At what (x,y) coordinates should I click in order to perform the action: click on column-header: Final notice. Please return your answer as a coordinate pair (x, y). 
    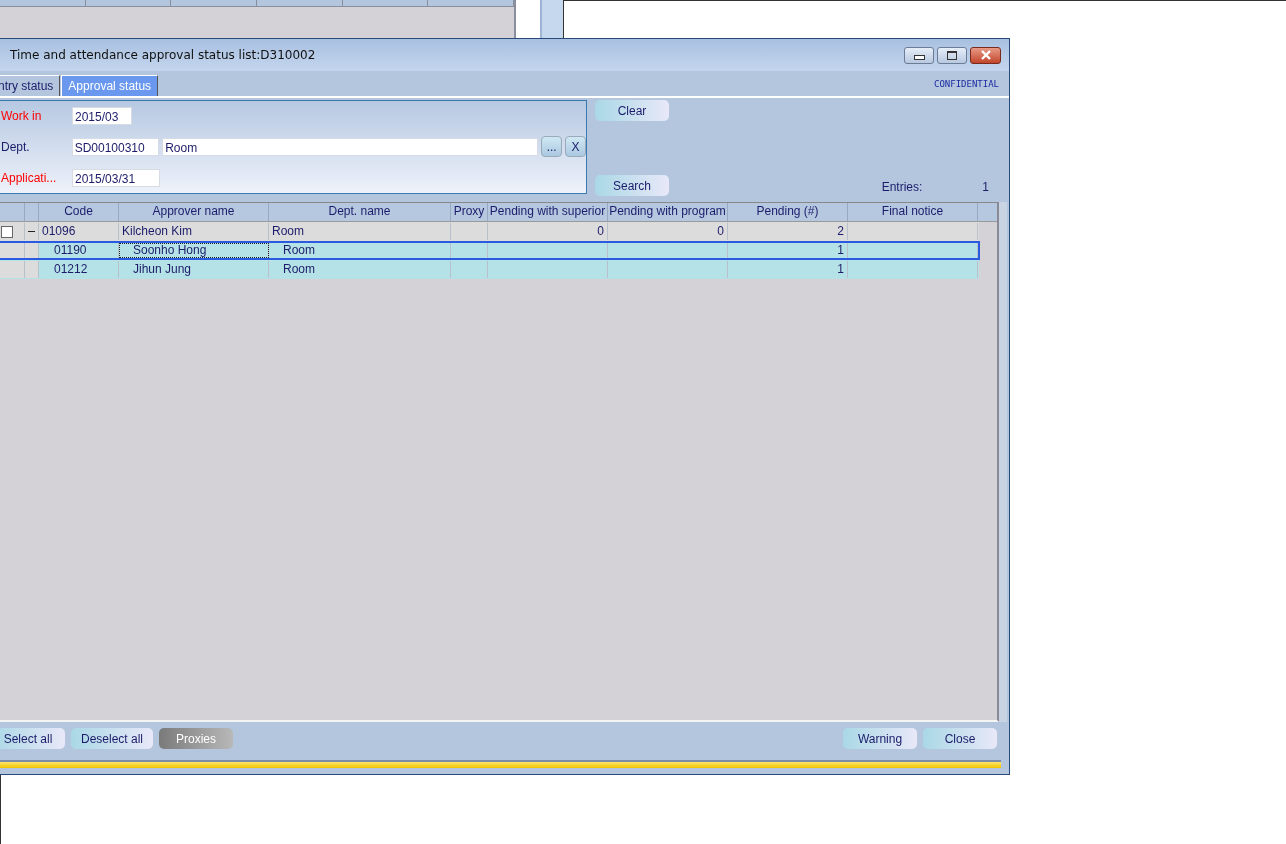
    Looking at the image, I should click on (913, 212).